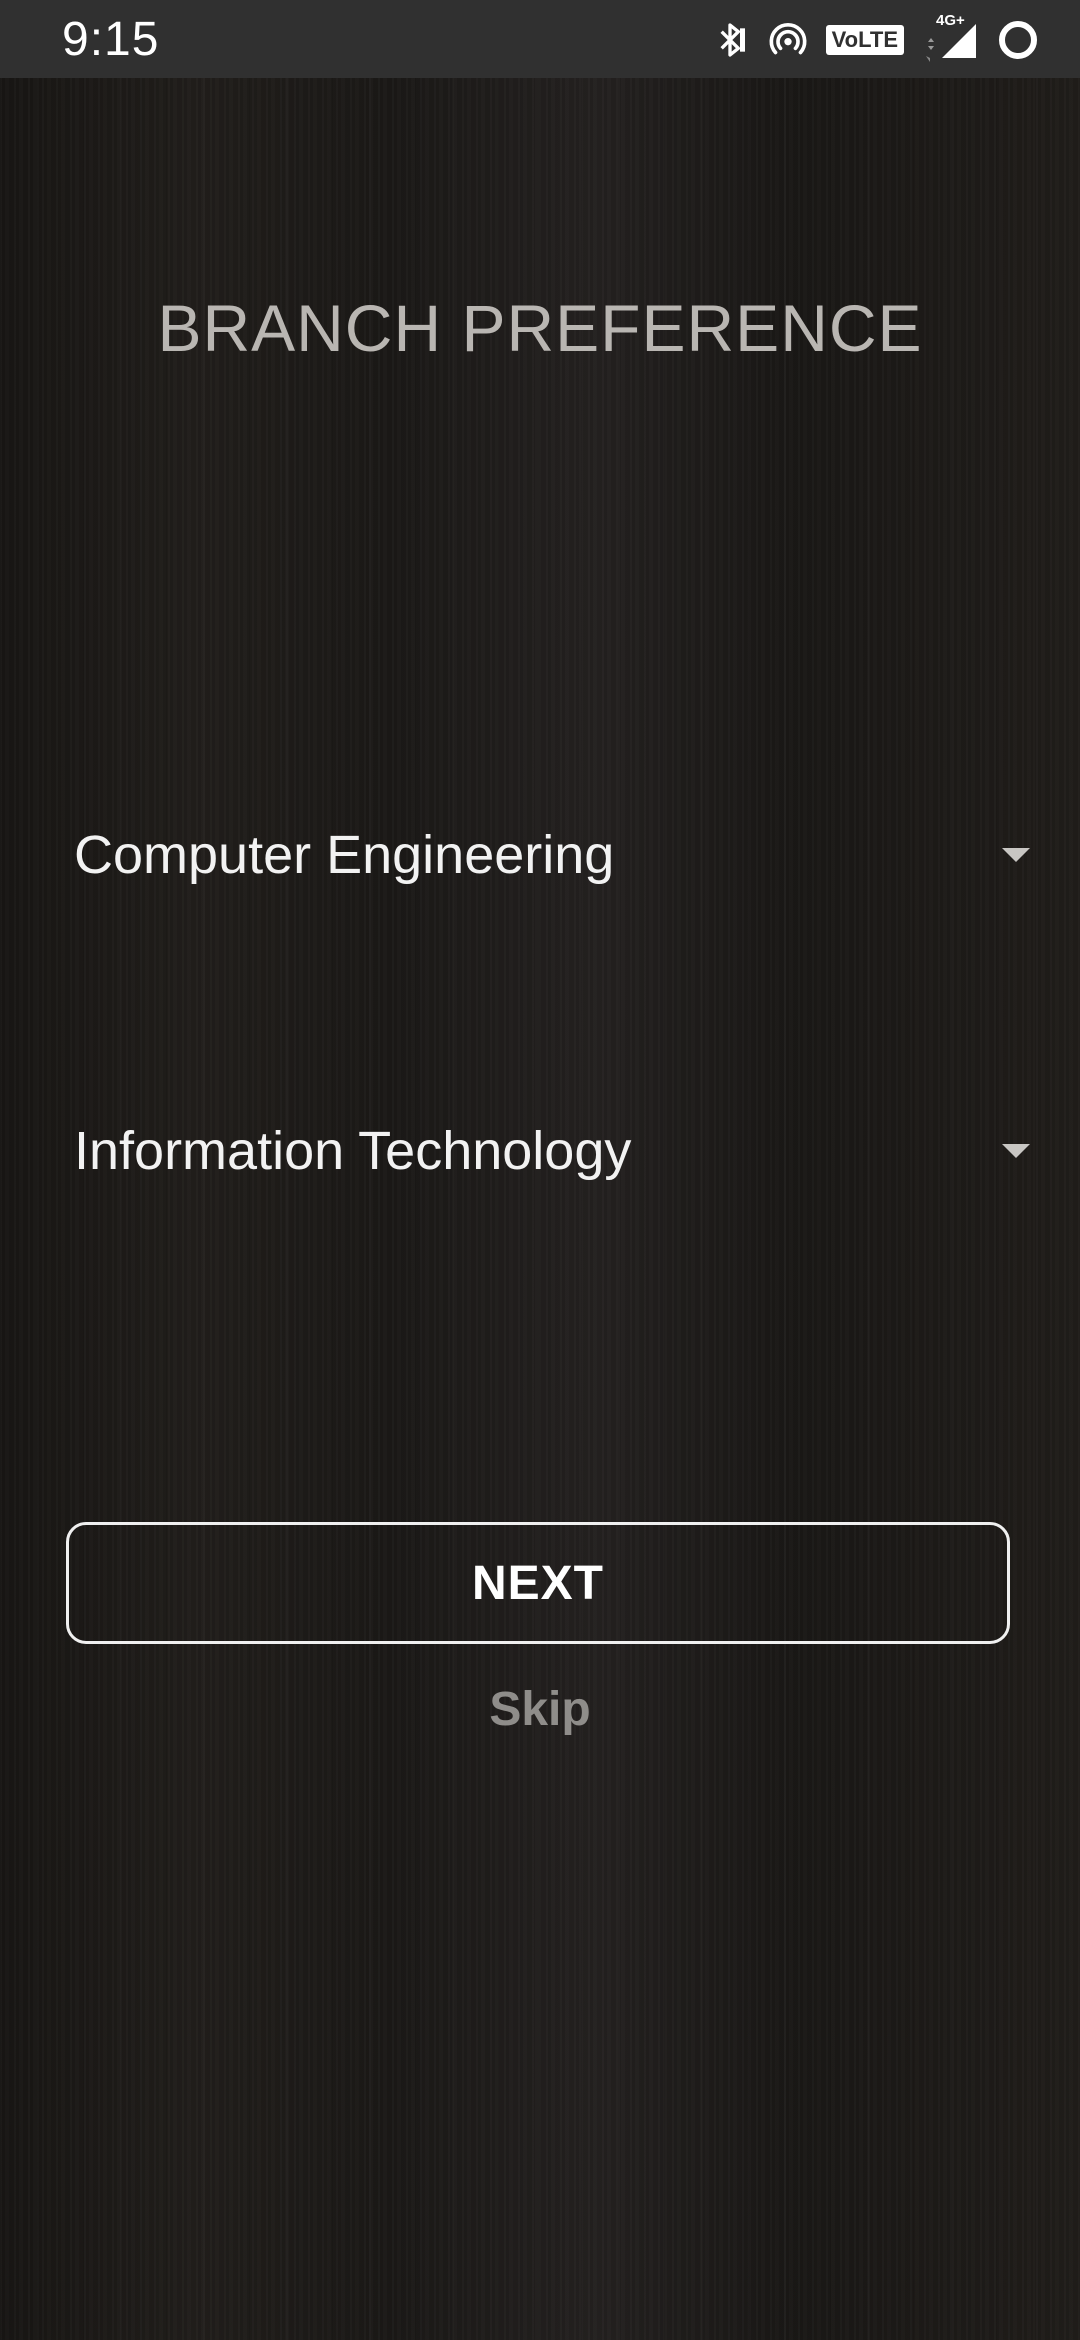 The height and width of the screenshot is (2340, 1080). Describe the element at coordinates (864, 40) in the screenshot. I see `volte-icon: VoLTE` at that location.